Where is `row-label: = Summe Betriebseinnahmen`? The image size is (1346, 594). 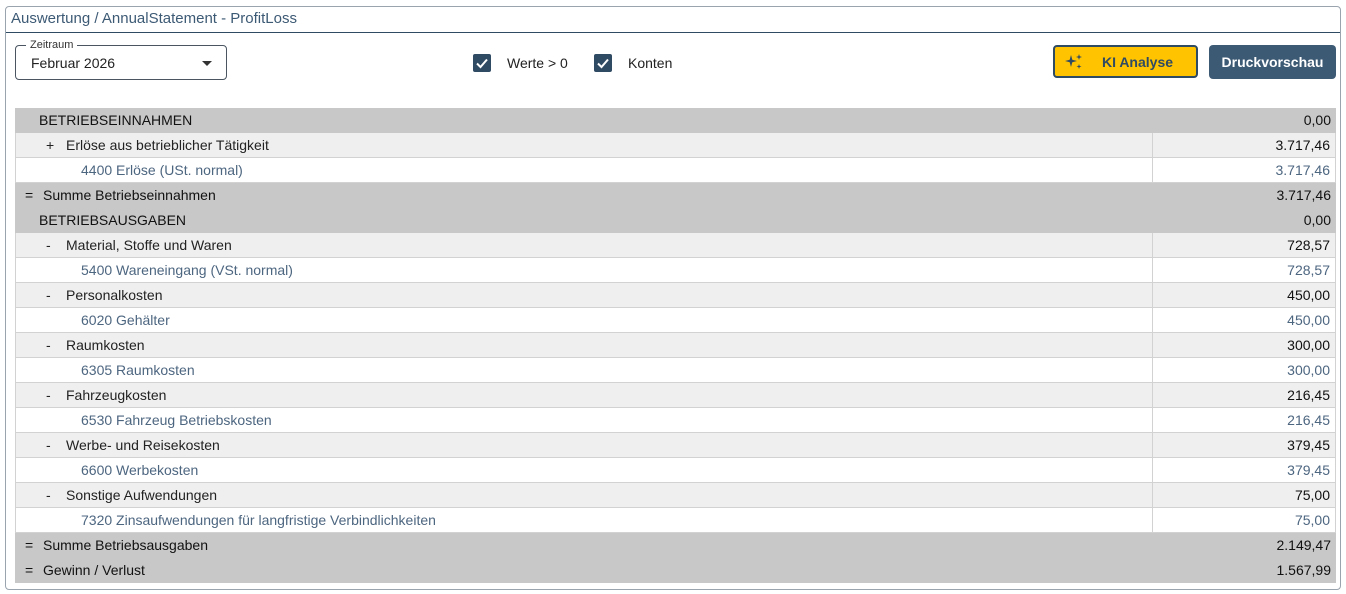
row-label: = Summe Betriebseinnahmen is located at coordinates (584, 195).